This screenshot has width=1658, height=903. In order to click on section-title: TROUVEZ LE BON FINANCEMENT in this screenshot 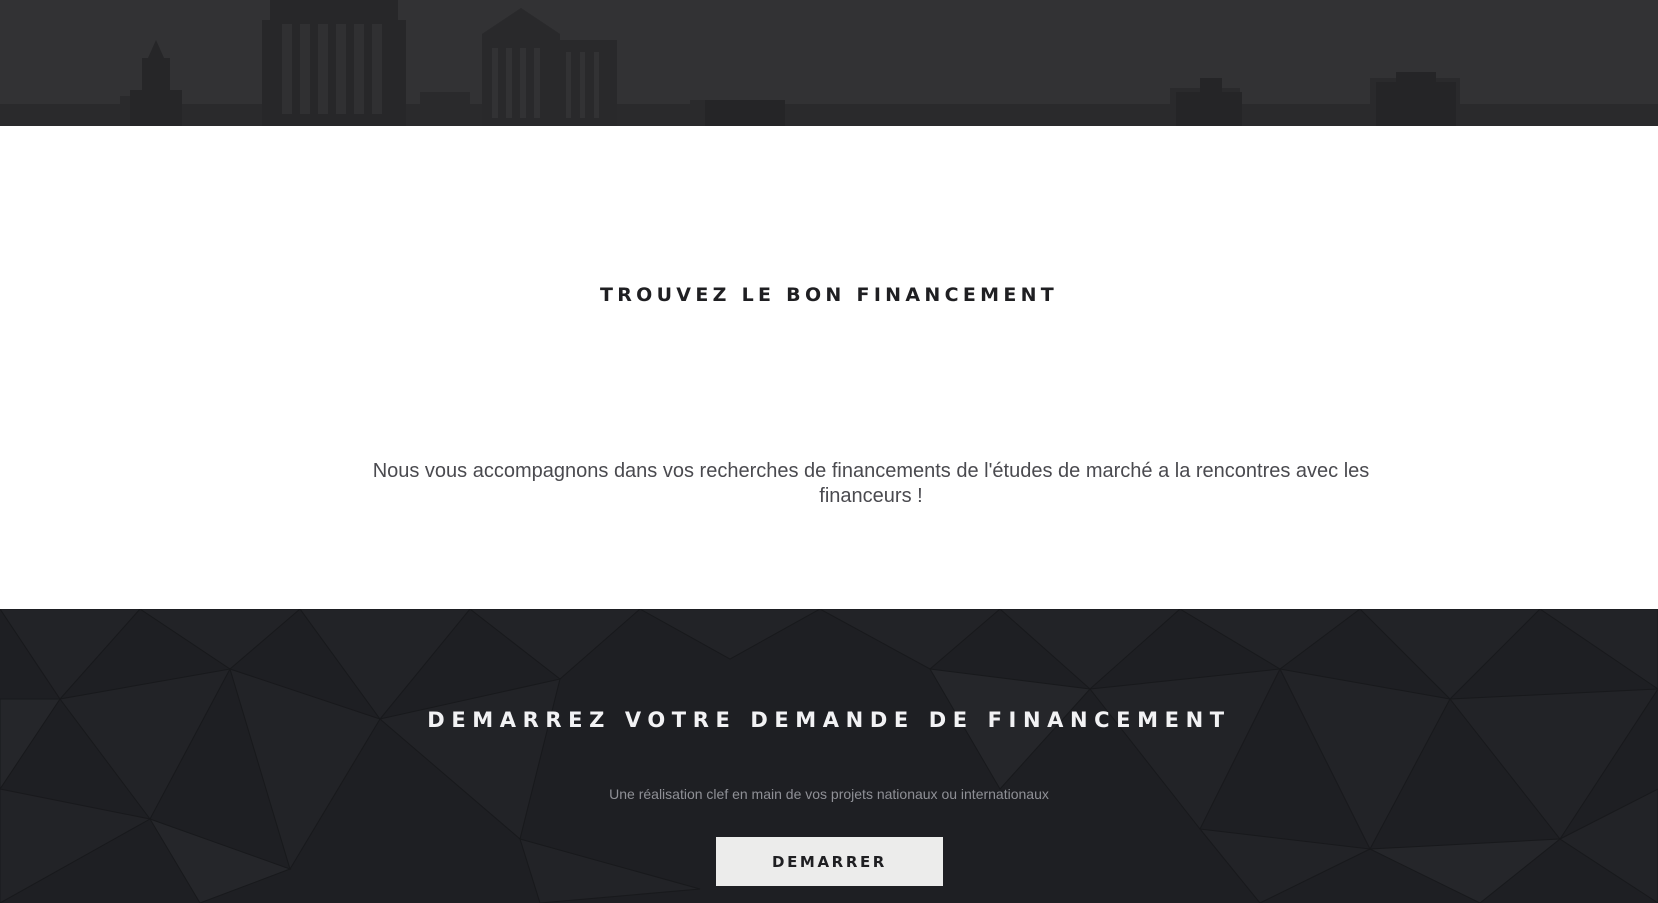, I will do `click(829, 295)`.